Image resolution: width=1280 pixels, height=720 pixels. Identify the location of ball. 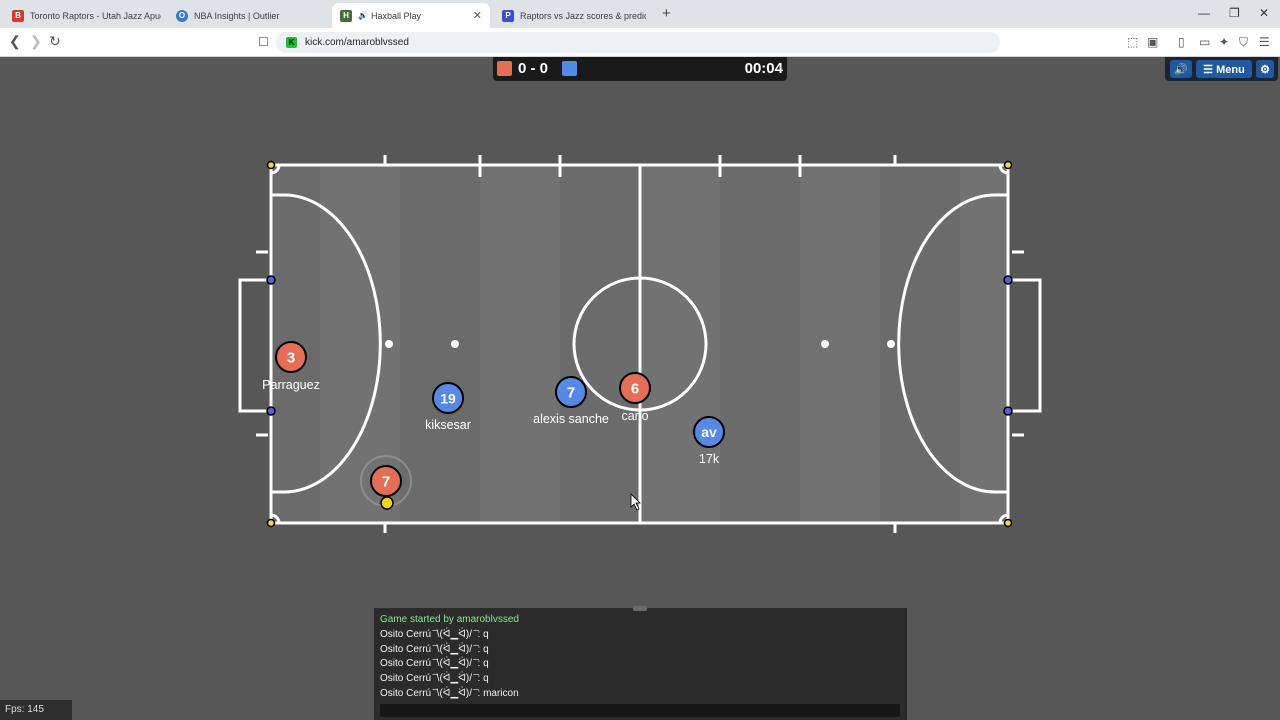
(387, 503).